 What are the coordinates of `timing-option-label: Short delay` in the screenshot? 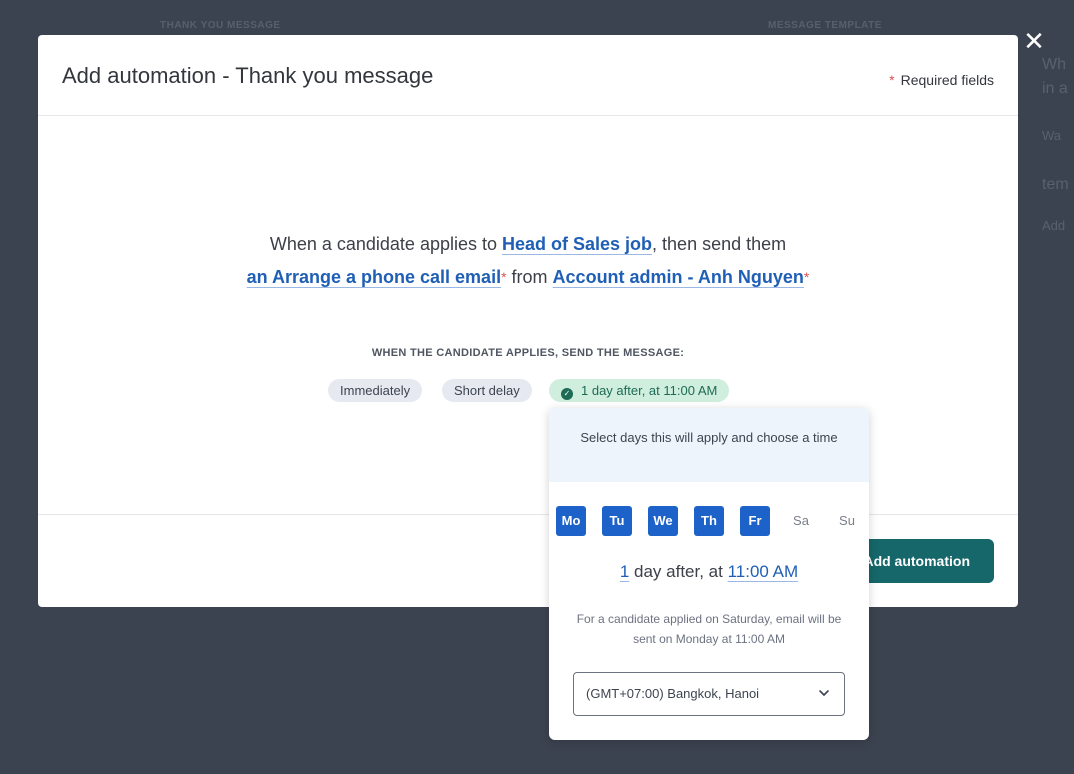 It's located at (487, 390).